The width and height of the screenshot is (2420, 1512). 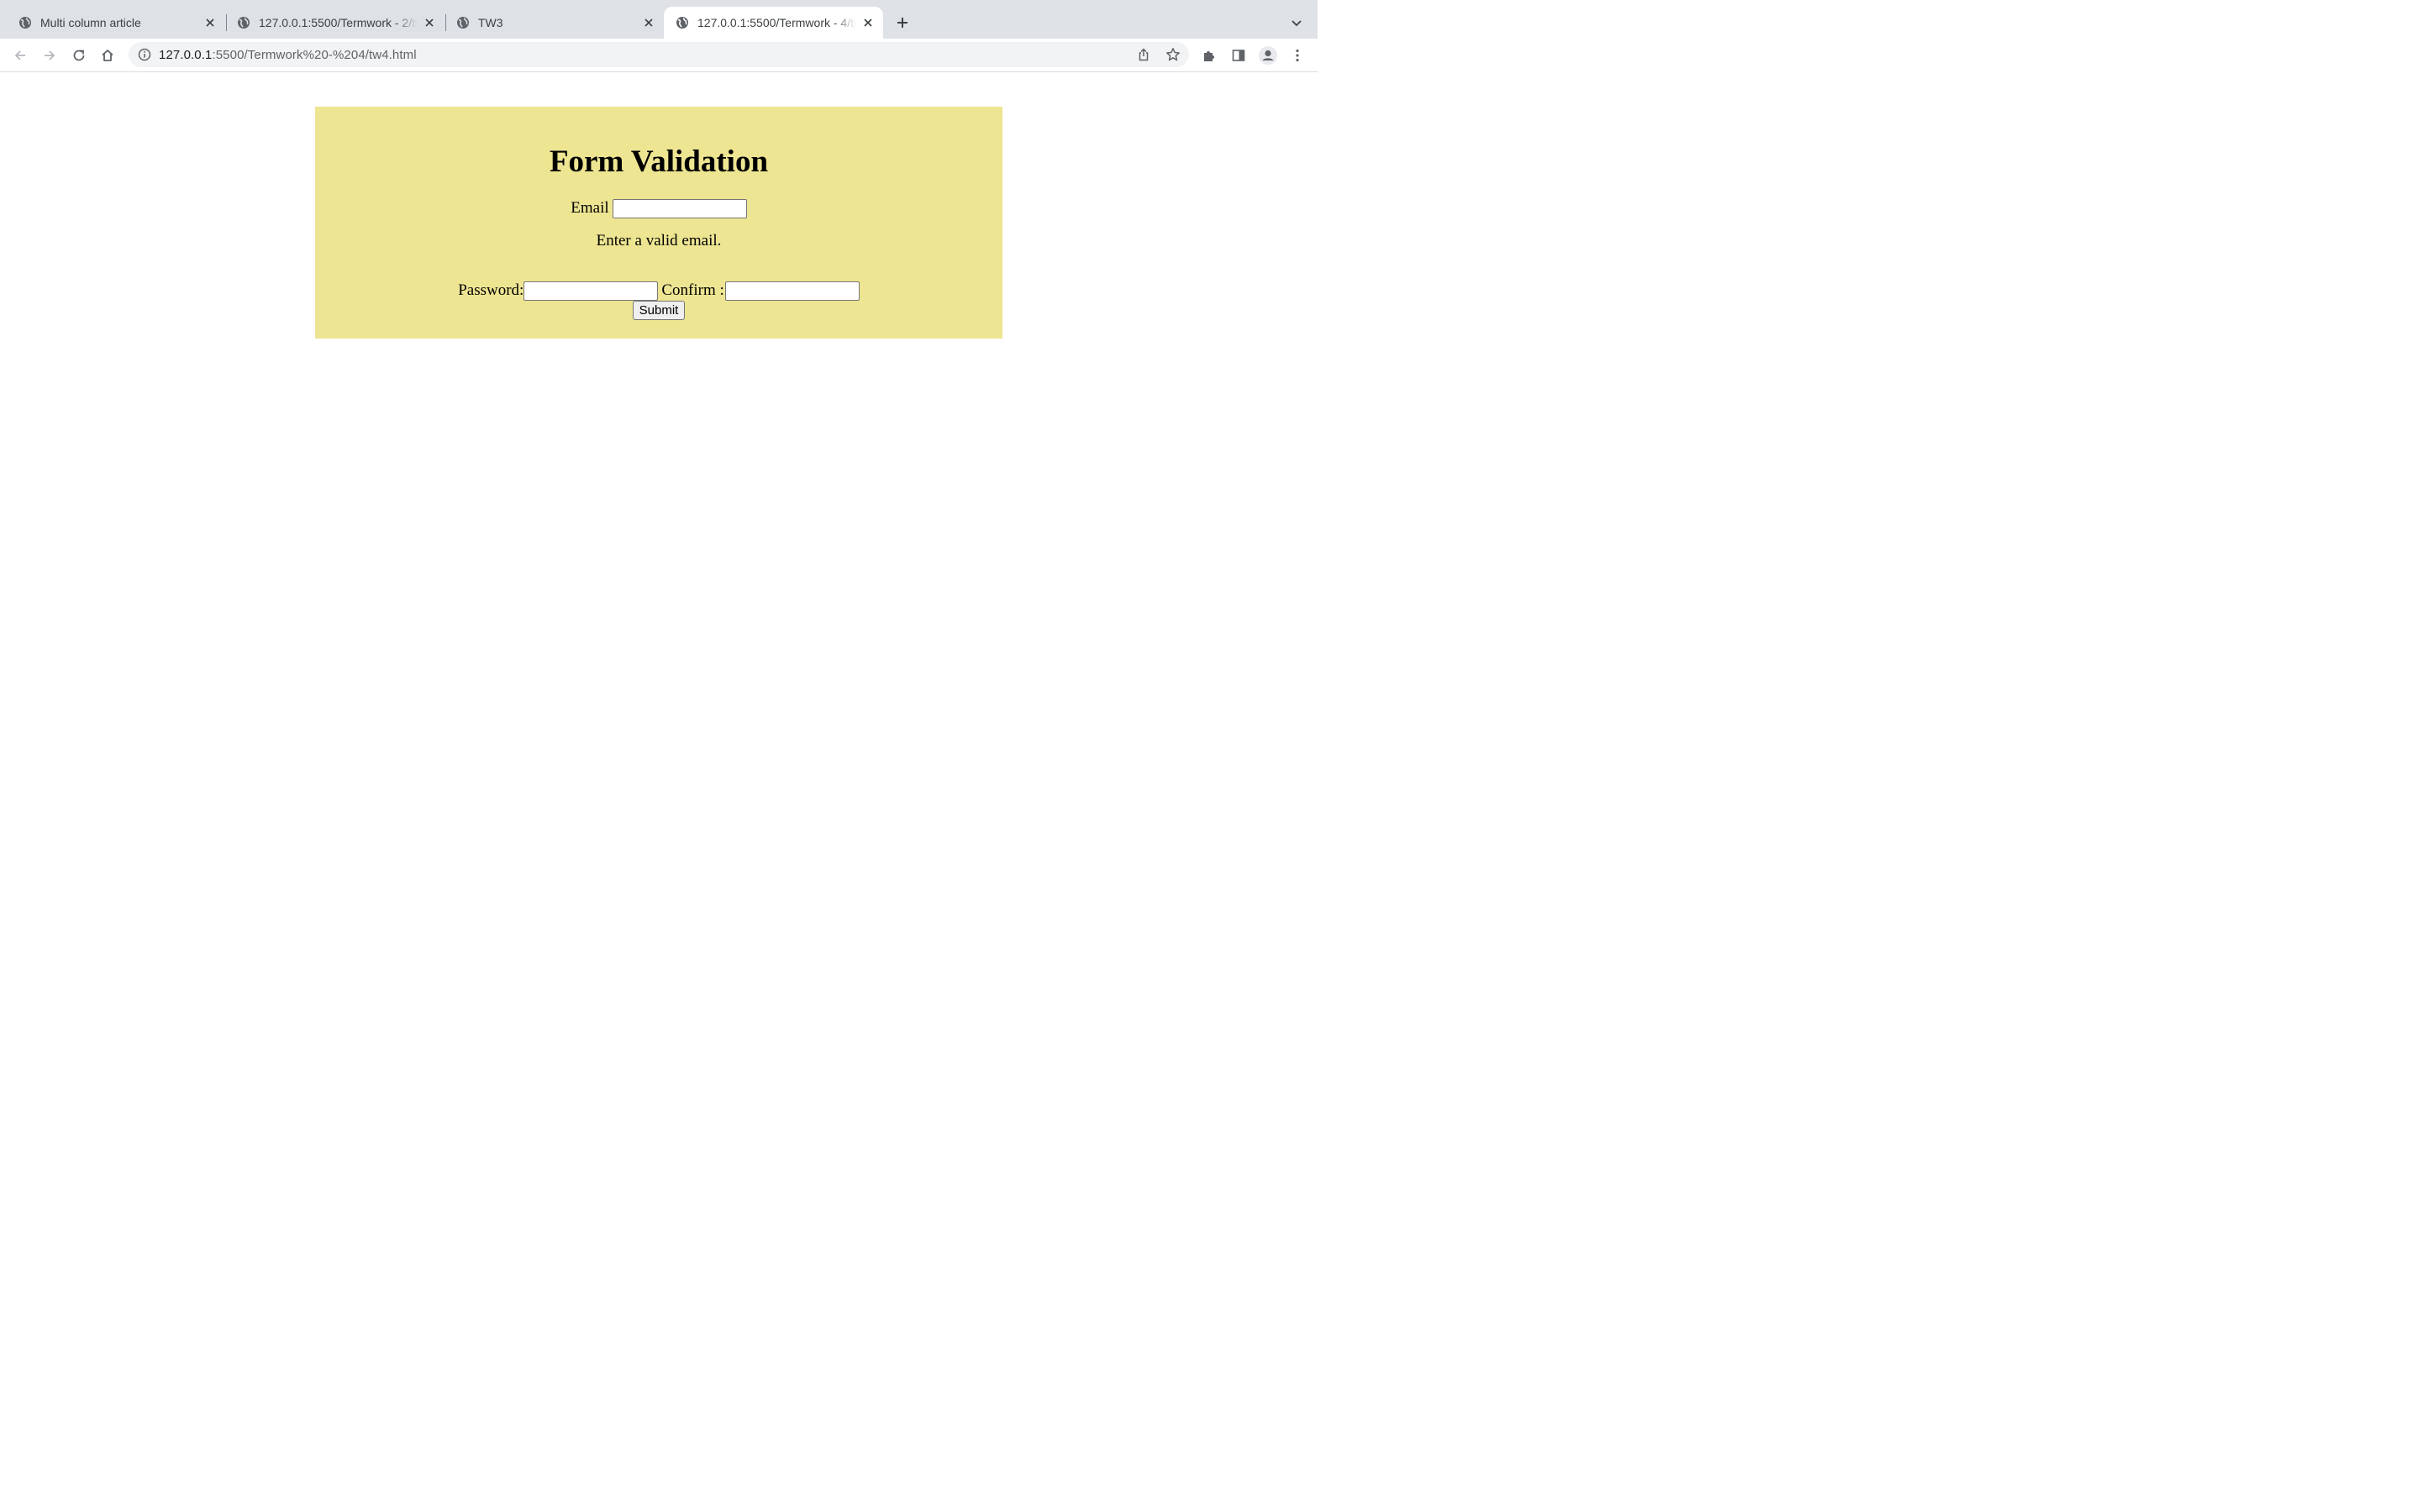 I want to click on side-panel-button, so click(x=1238, y=55).